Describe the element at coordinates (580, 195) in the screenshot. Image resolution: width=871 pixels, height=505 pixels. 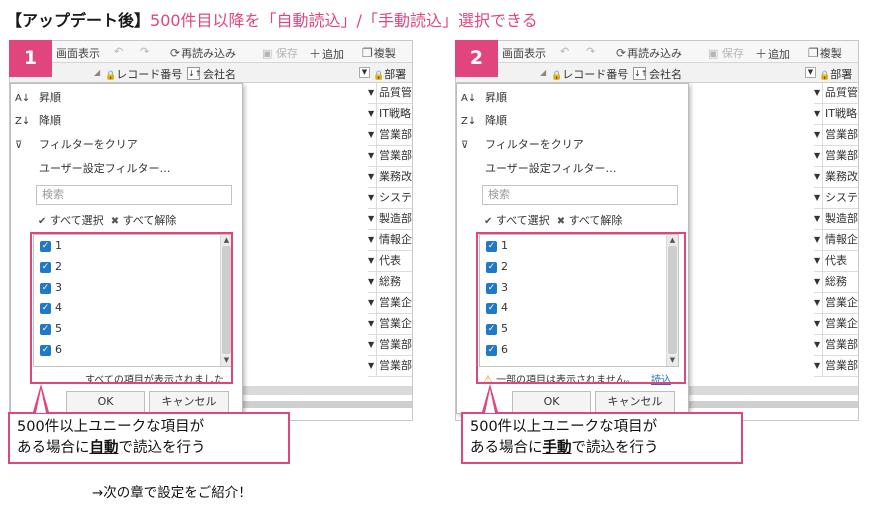
I see `filter-search-input: 検索` at that location.